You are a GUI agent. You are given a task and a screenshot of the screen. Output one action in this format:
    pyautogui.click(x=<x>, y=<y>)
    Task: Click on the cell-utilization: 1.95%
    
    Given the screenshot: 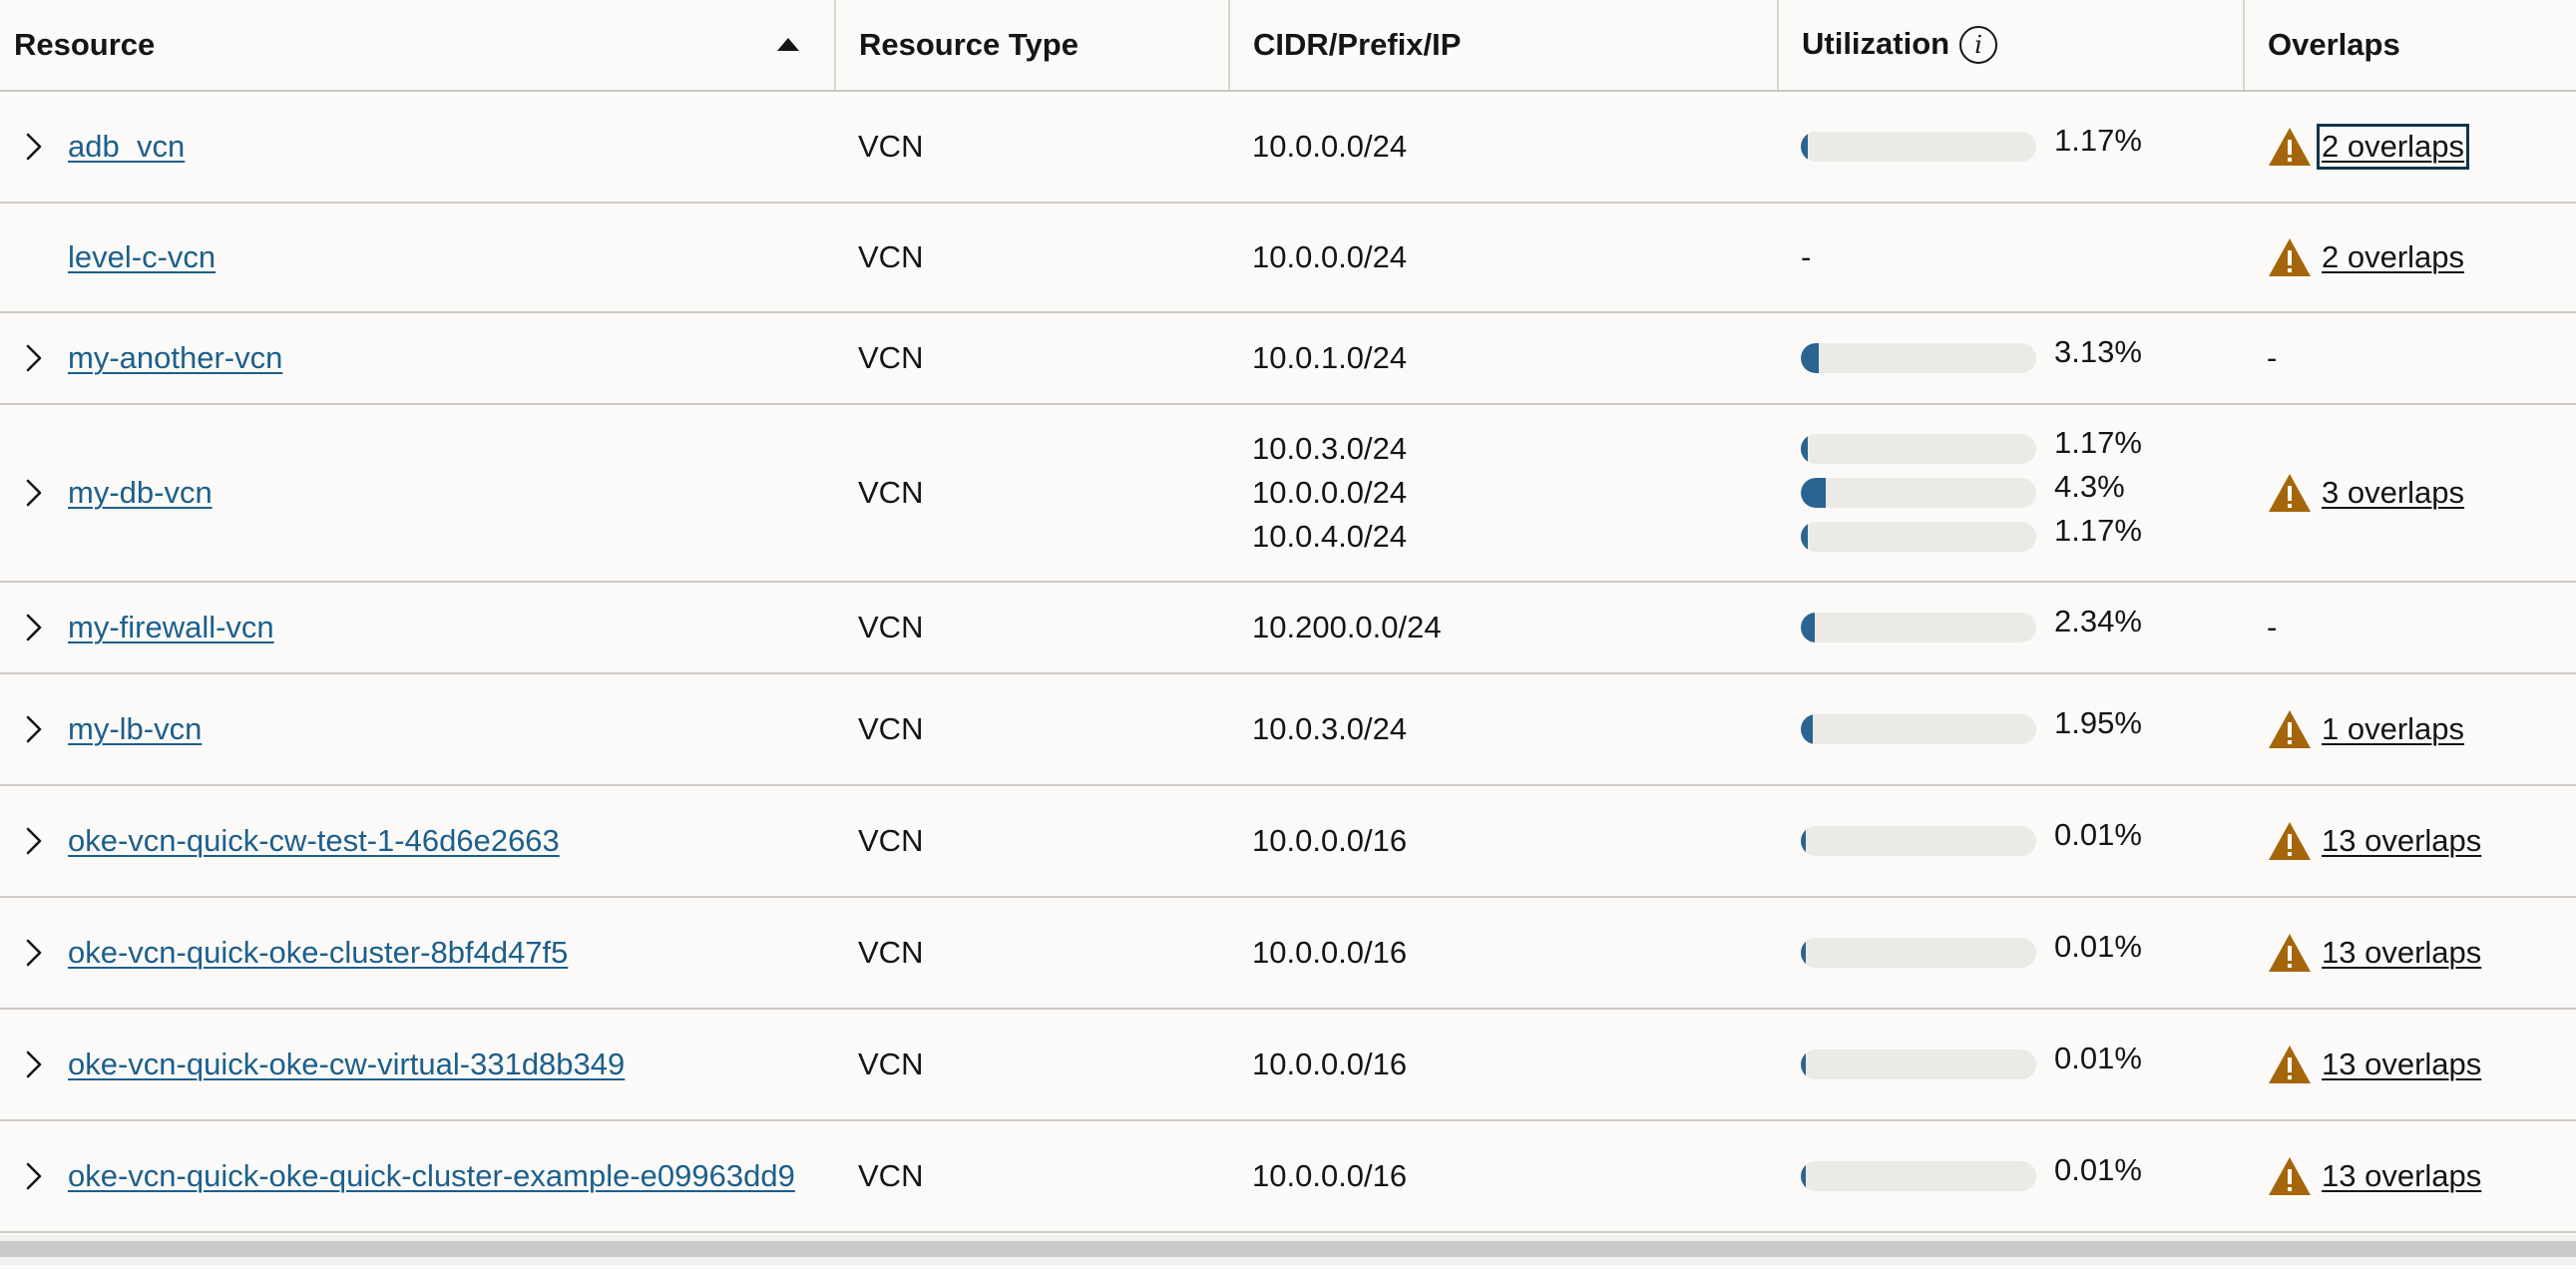 What is the action you would take?
    pyautogui.click(x=2011, y=729)
    